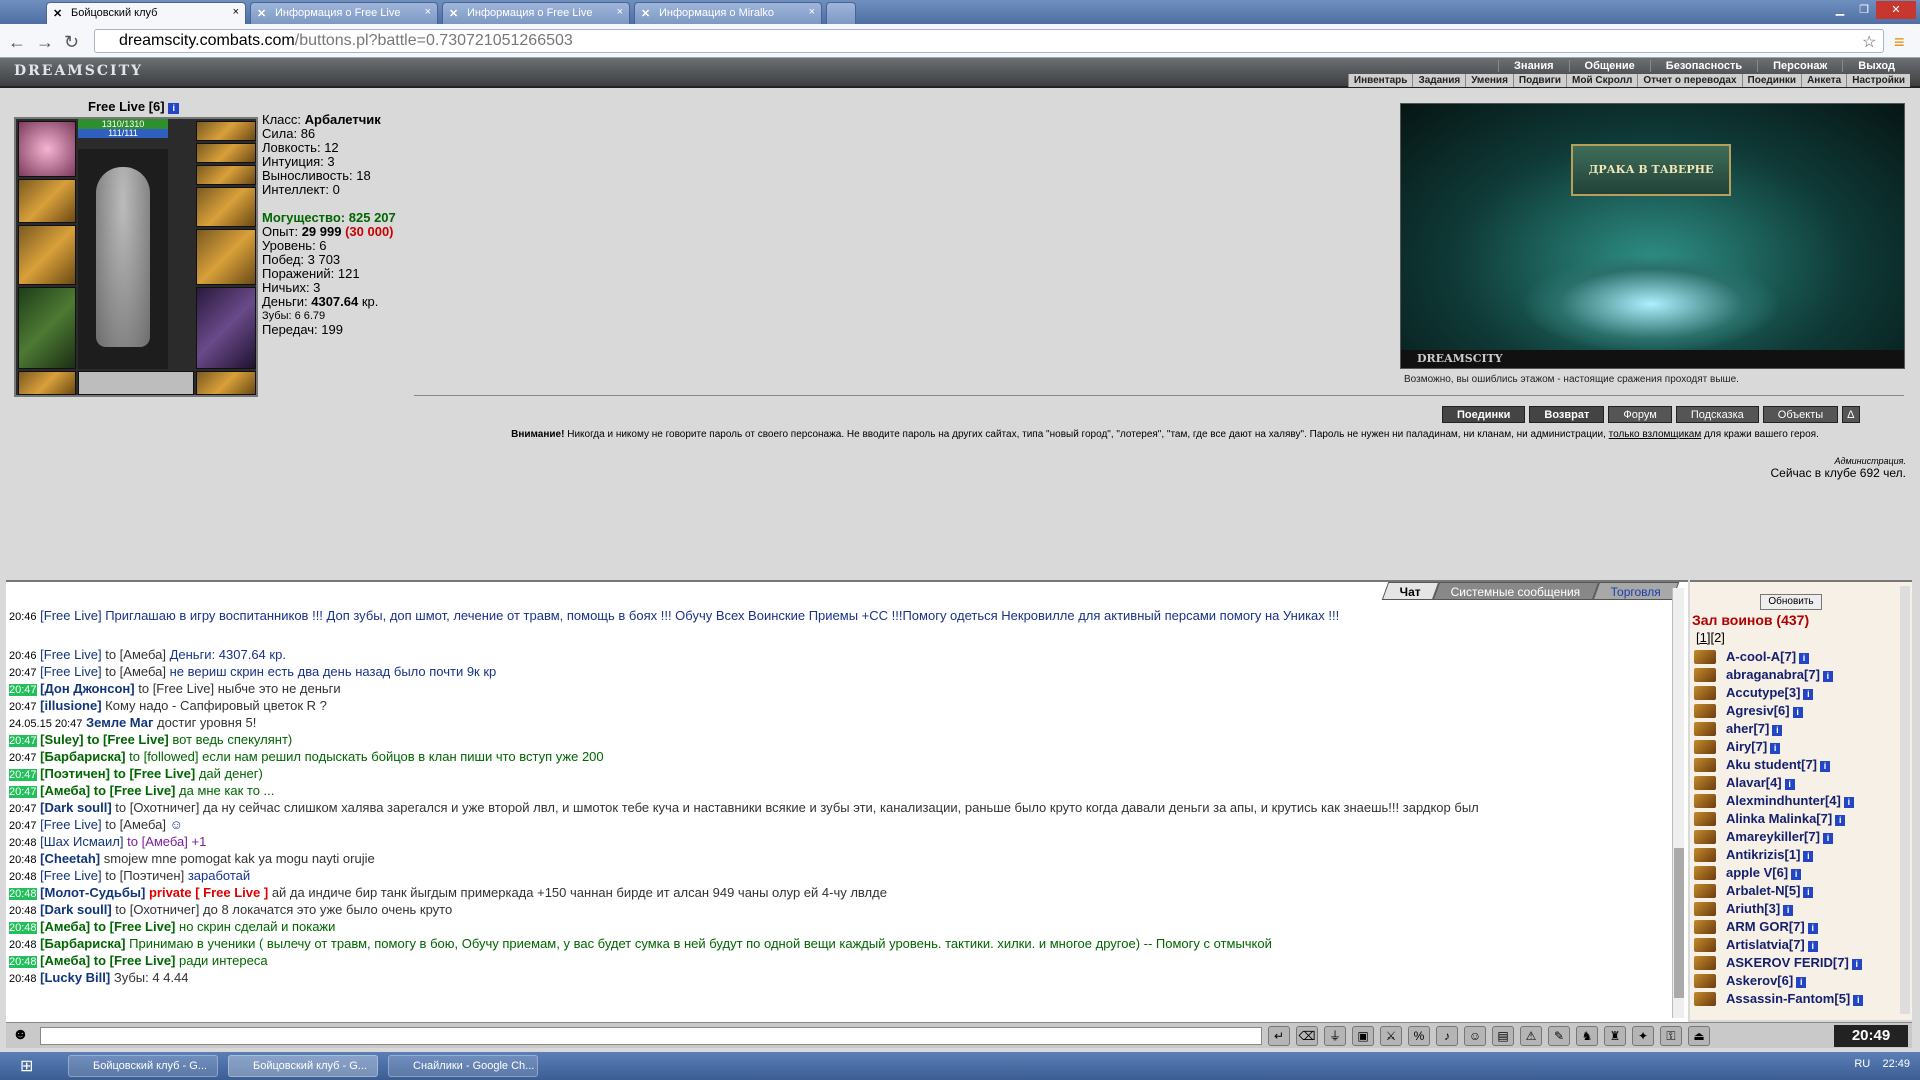  What do you see at coordinates (1761, 656) in the screenshot?
I see `user-name: A-cool-A[7]` at bounding box center [1761, 656].